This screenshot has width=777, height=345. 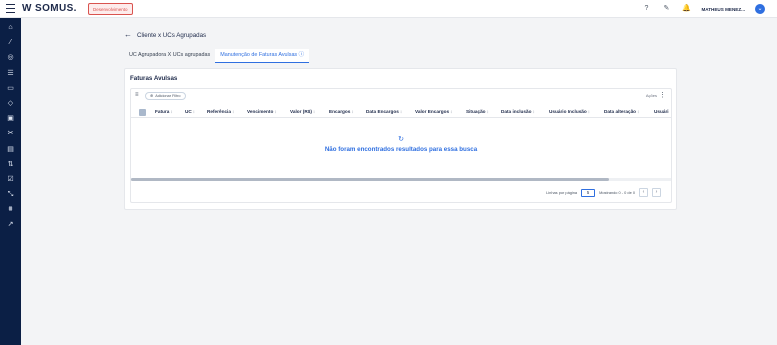 What do you see at coordinates (128, 35) in the screenshot?
I see `back-arrow-icon: ←` at bounding box center [128, 35].